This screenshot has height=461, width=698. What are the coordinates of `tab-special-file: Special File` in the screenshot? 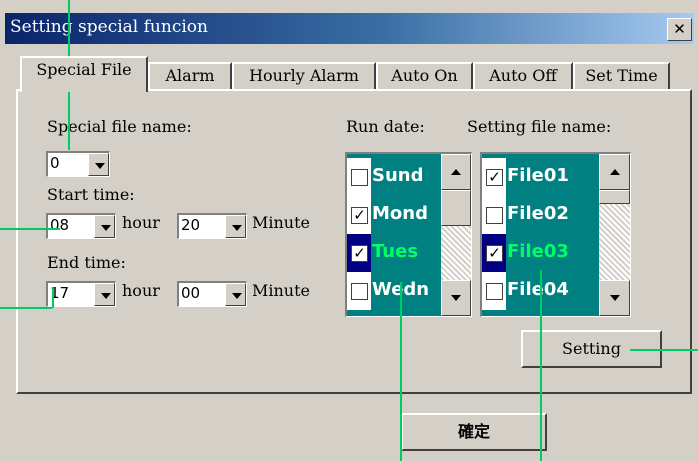 It's located at (84, 74).